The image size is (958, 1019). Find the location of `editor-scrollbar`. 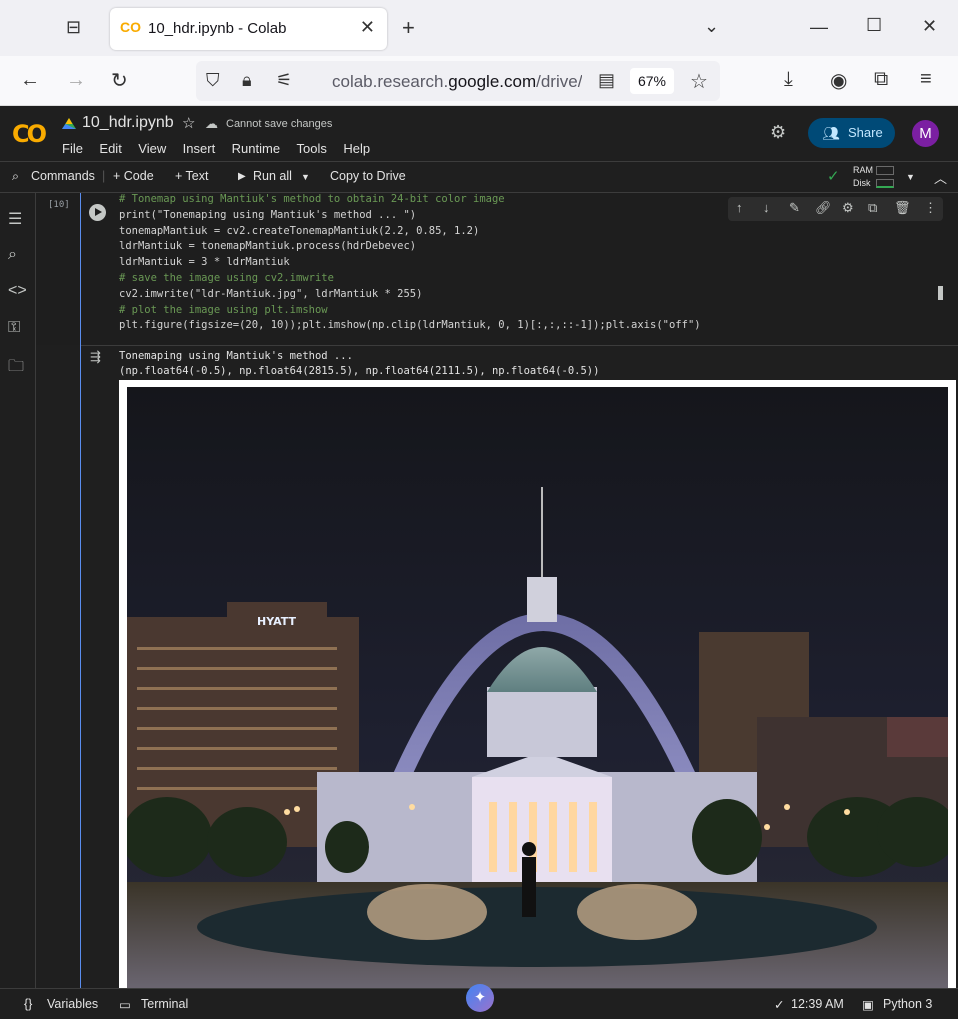

editor-scrollbar is located at coordinates (940, 293).